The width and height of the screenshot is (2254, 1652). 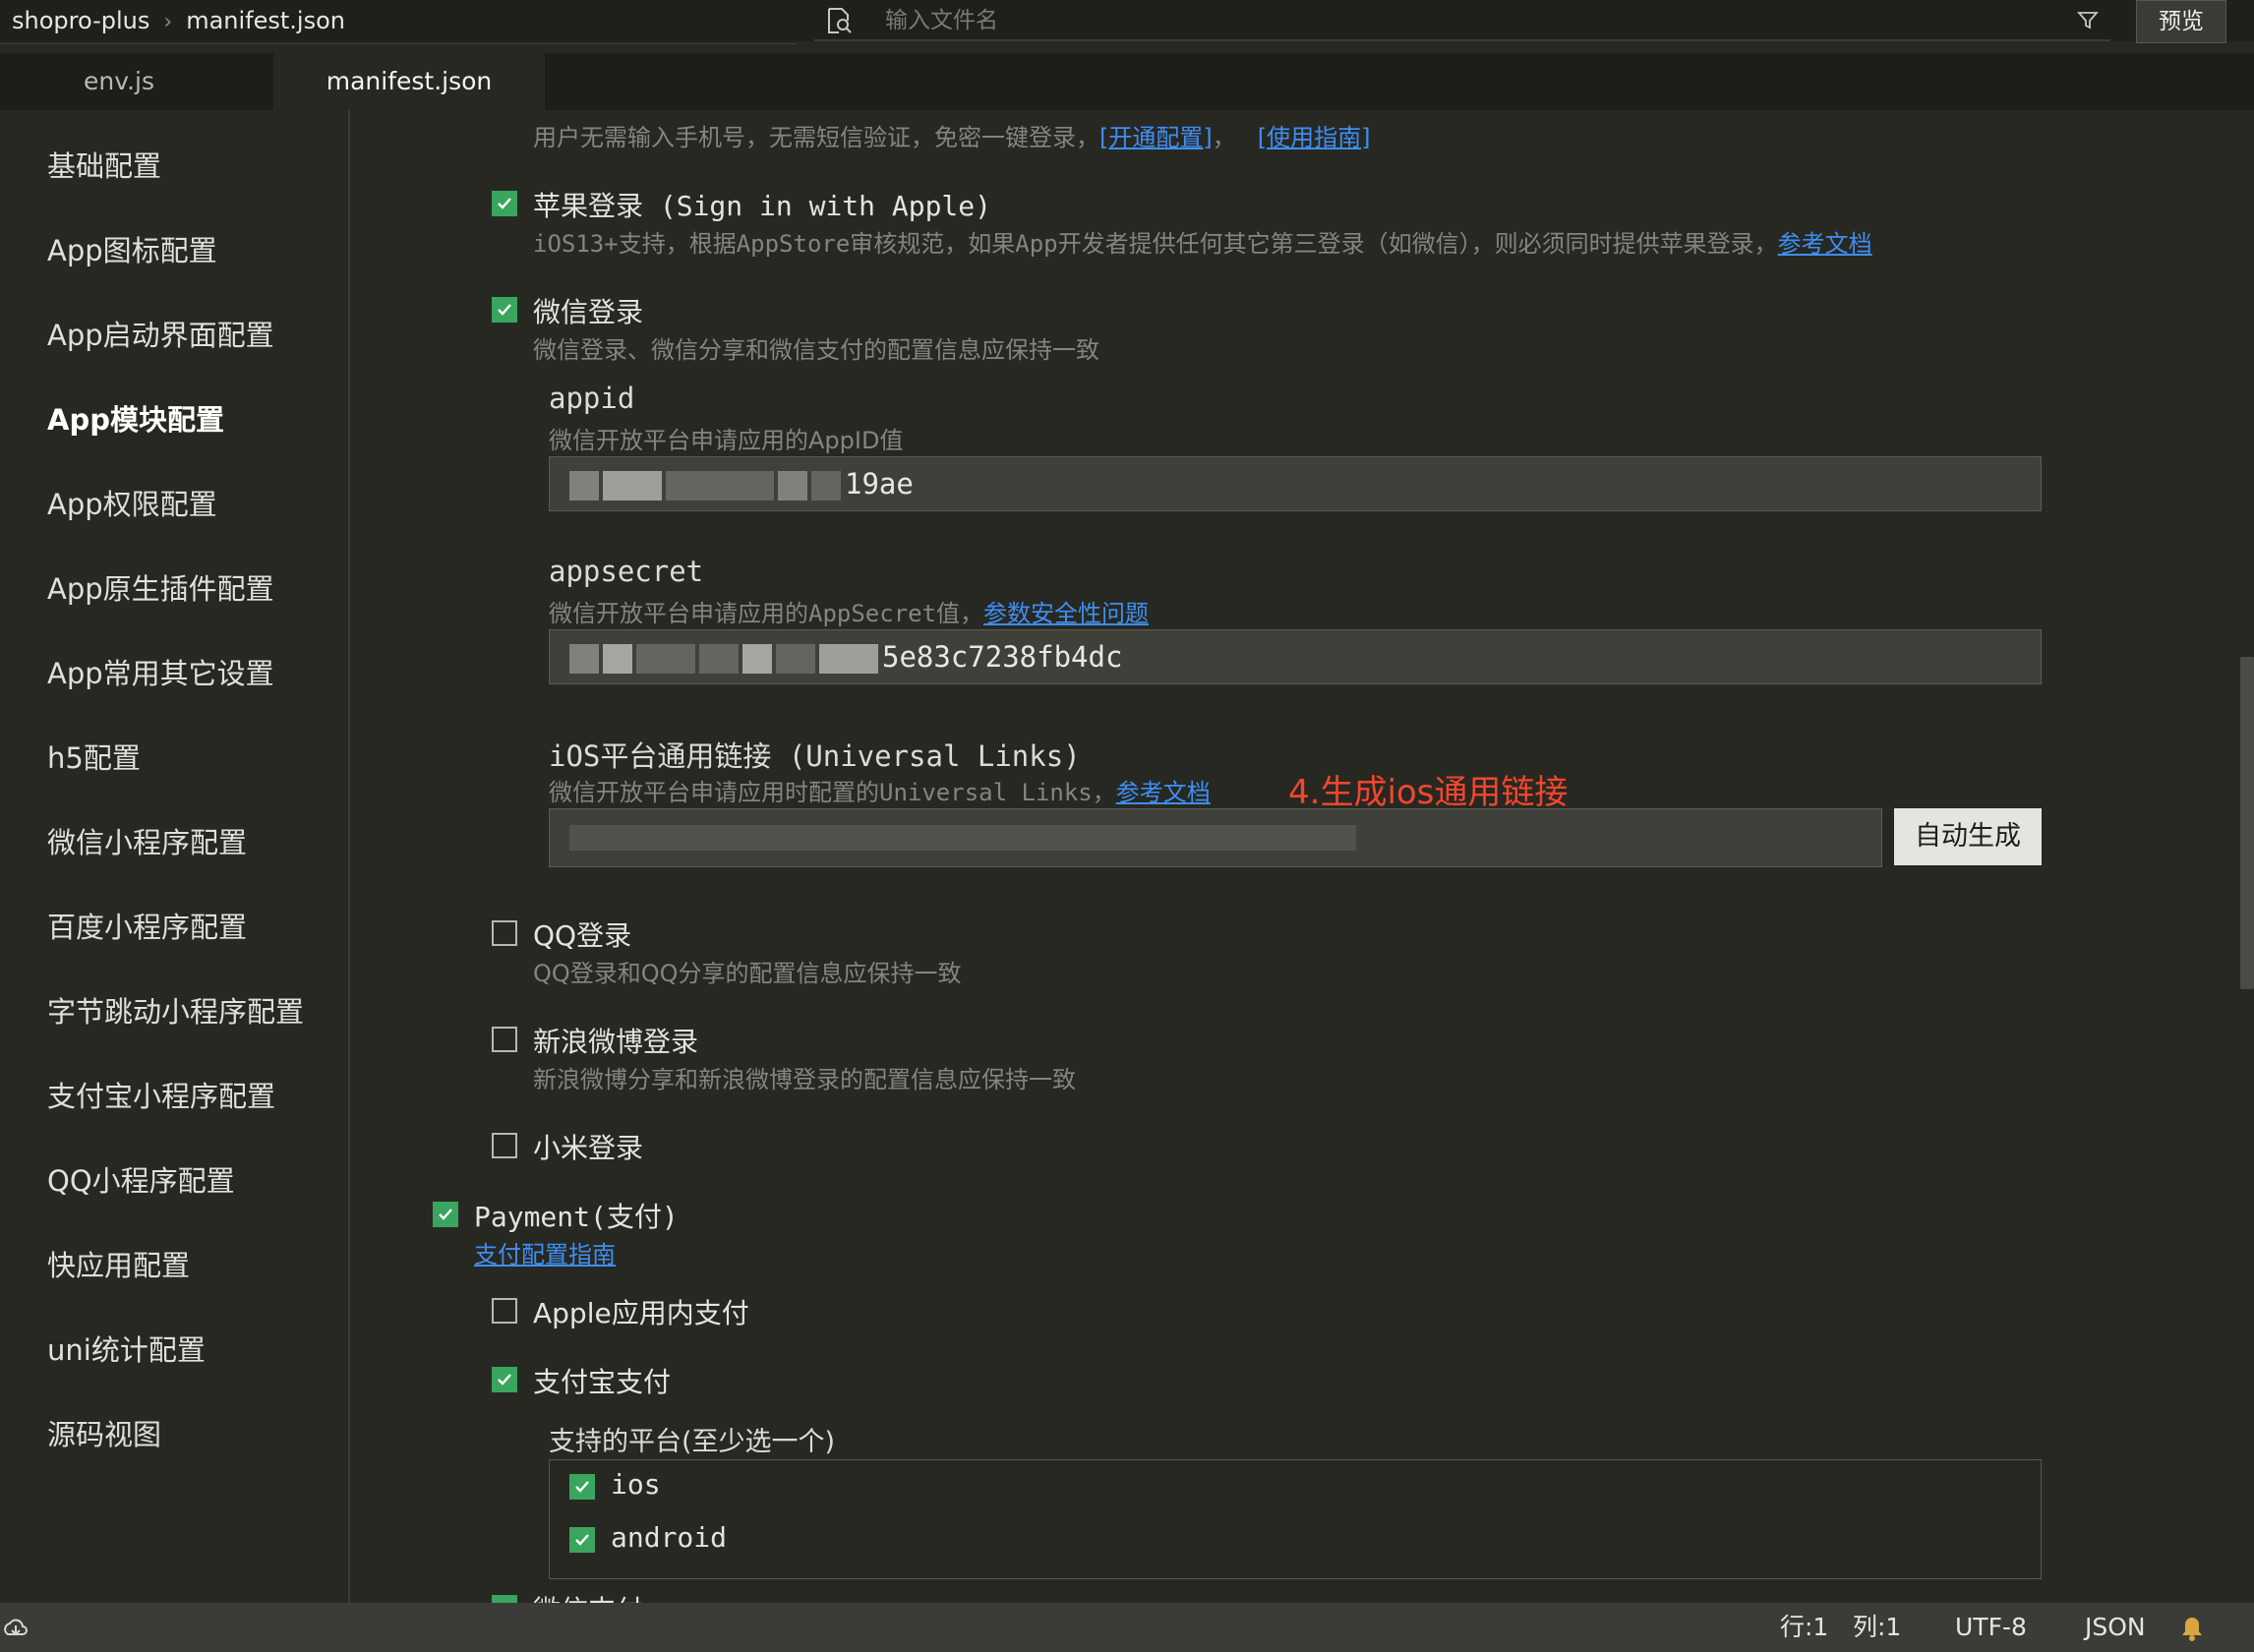 What do you see at coordinates (582, 1487) in the screenshot?
I see `platform-ios-checkbox` at bounding box center [582, 1487].